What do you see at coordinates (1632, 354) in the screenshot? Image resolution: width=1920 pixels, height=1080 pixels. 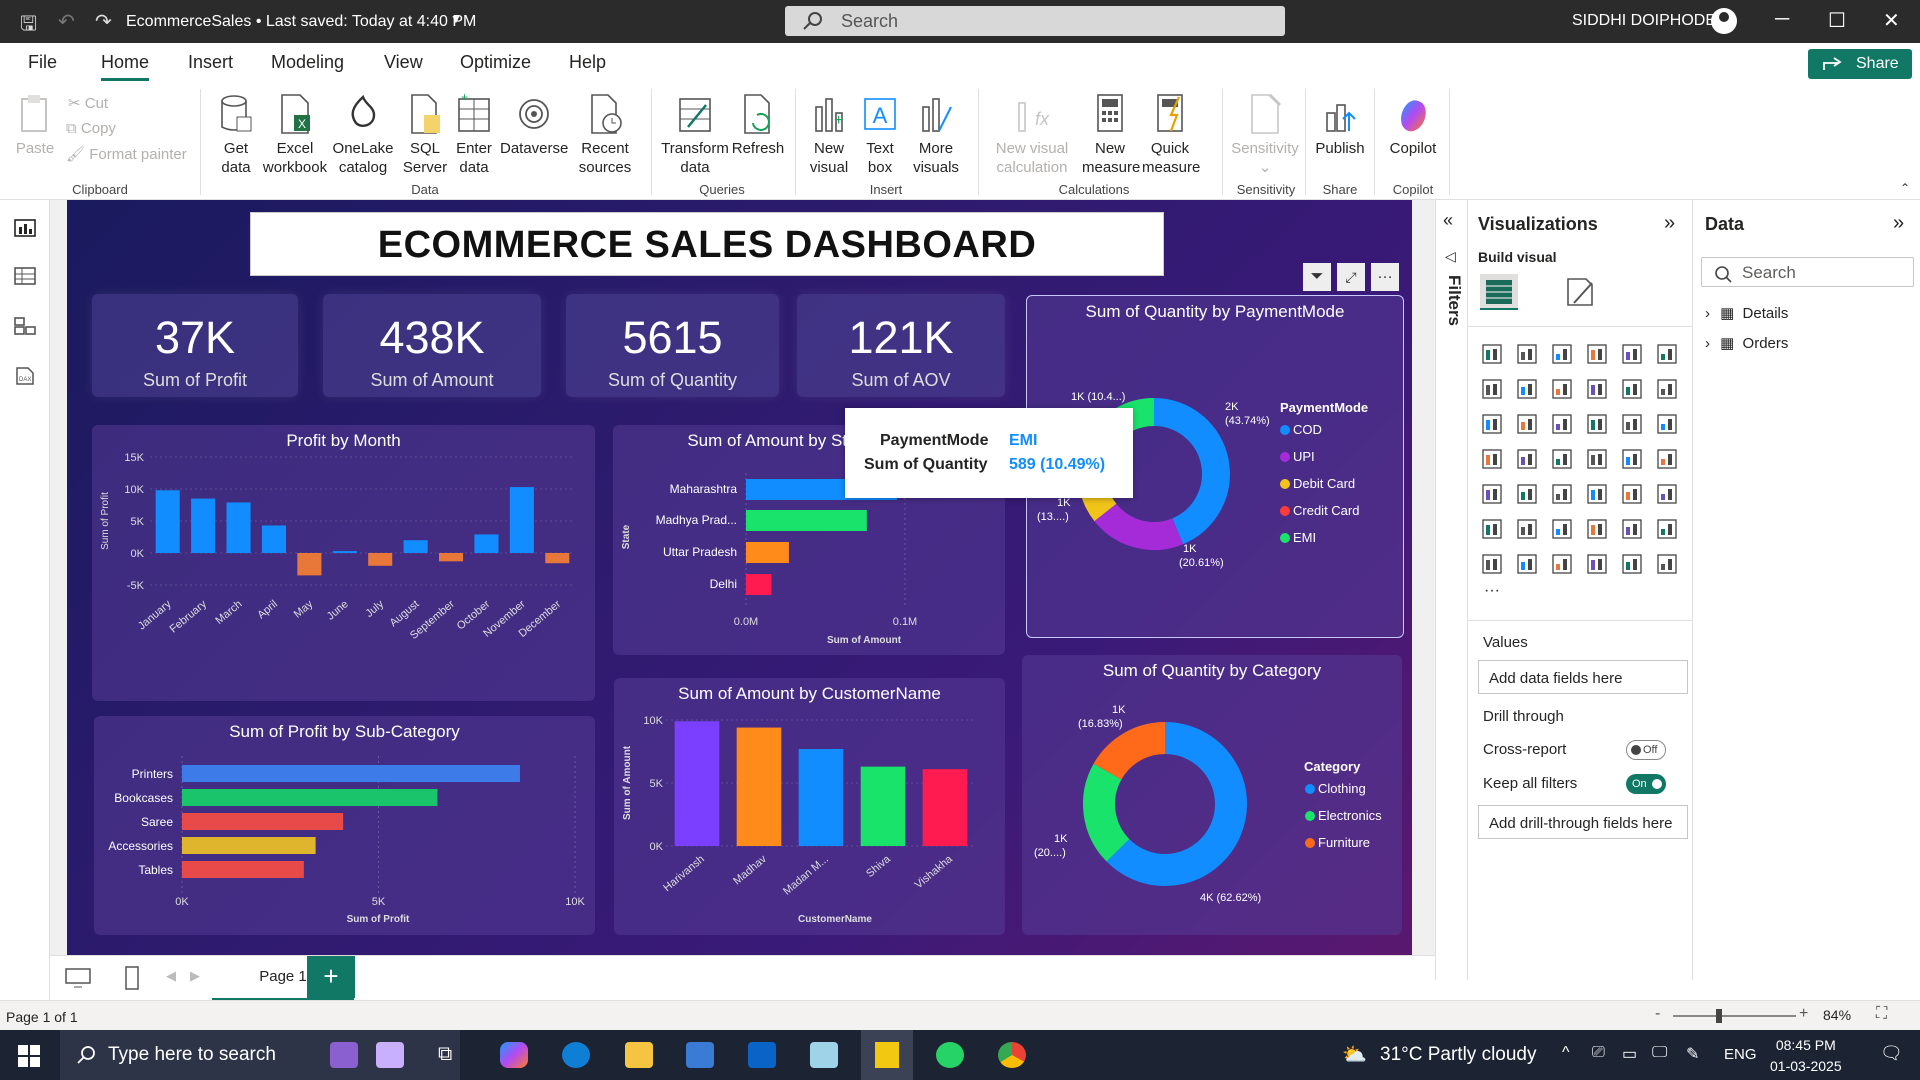 I see `100-bar-visual-icon` at bounding box center [1632, 354].